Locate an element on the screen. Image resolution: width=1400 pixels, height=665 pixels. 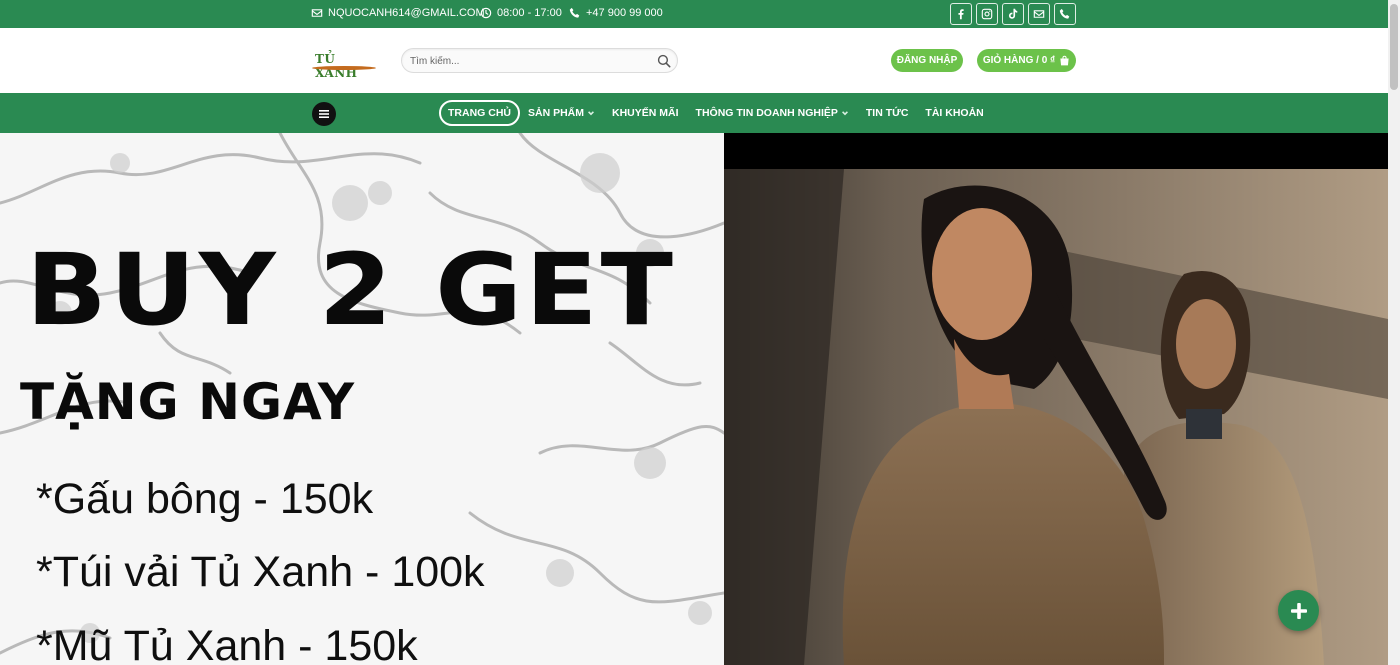
instagram-link is located at coordinates (987, 14).